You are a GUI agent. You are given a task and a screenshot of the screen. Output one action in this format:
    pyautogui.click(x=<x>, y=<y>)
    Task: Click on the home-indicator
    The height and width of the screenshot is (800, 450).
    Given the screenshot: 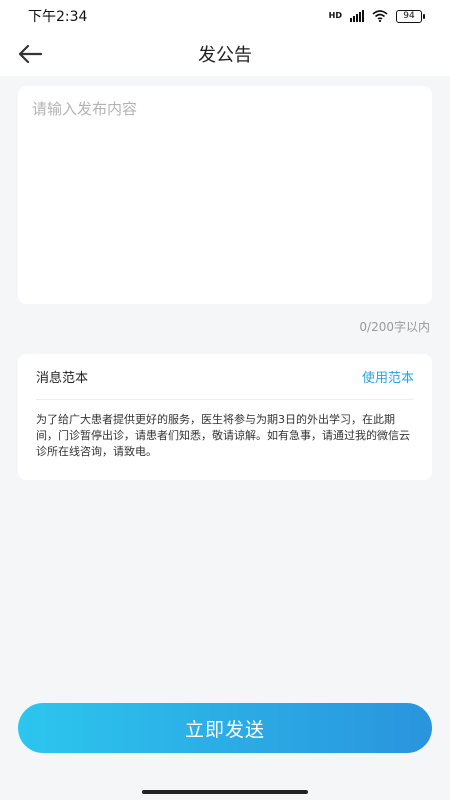 What is the action you would take?
    pyautogui.click(x=225, y=792)
    